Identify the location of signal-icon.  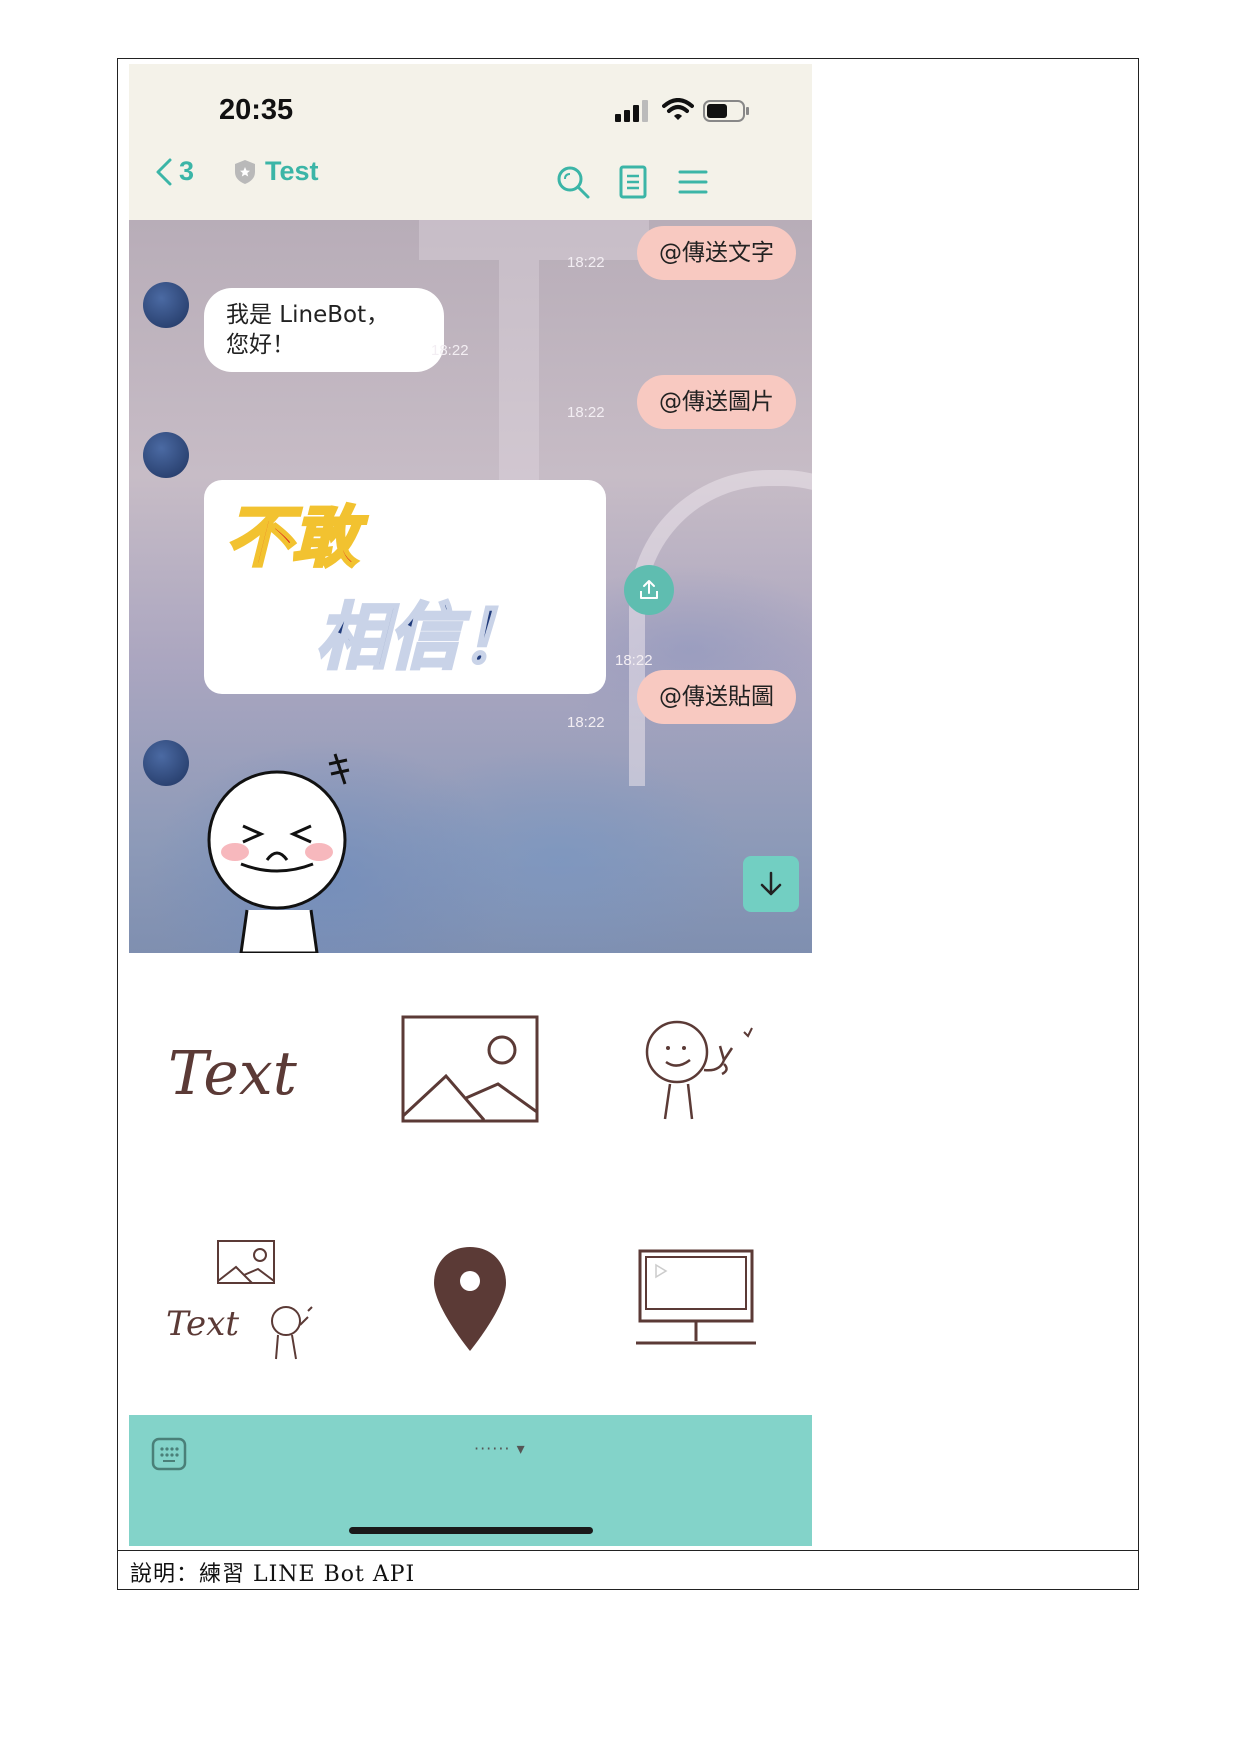
(631, 111).